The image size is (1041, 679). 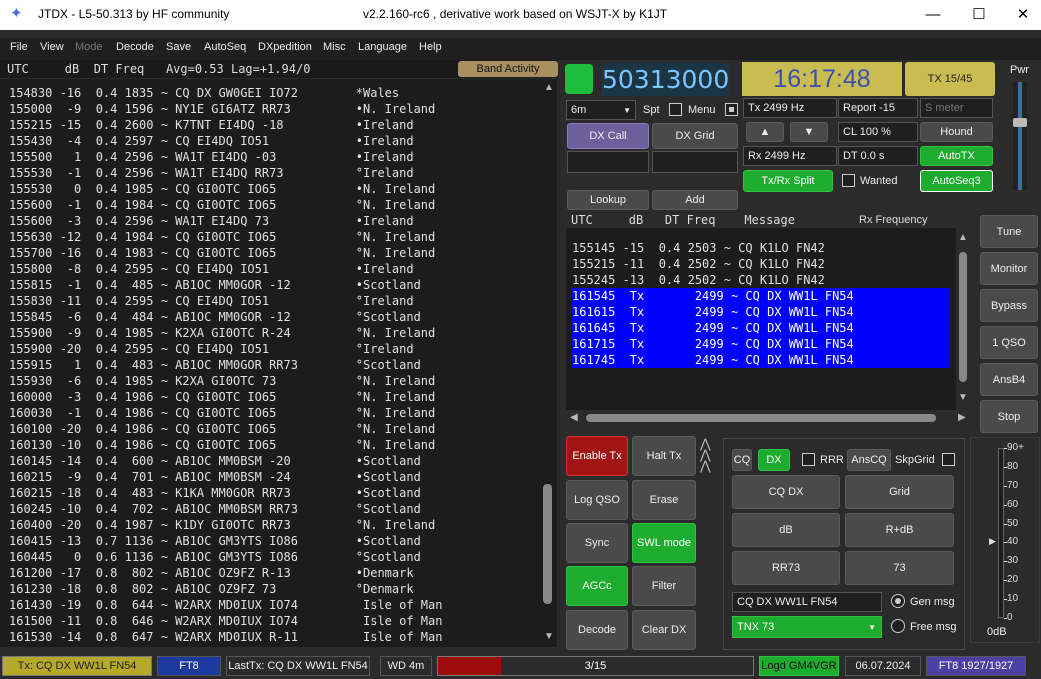 I want to click on rx-hscrollbar: ◀ ▶, so click(x=768, y=418).